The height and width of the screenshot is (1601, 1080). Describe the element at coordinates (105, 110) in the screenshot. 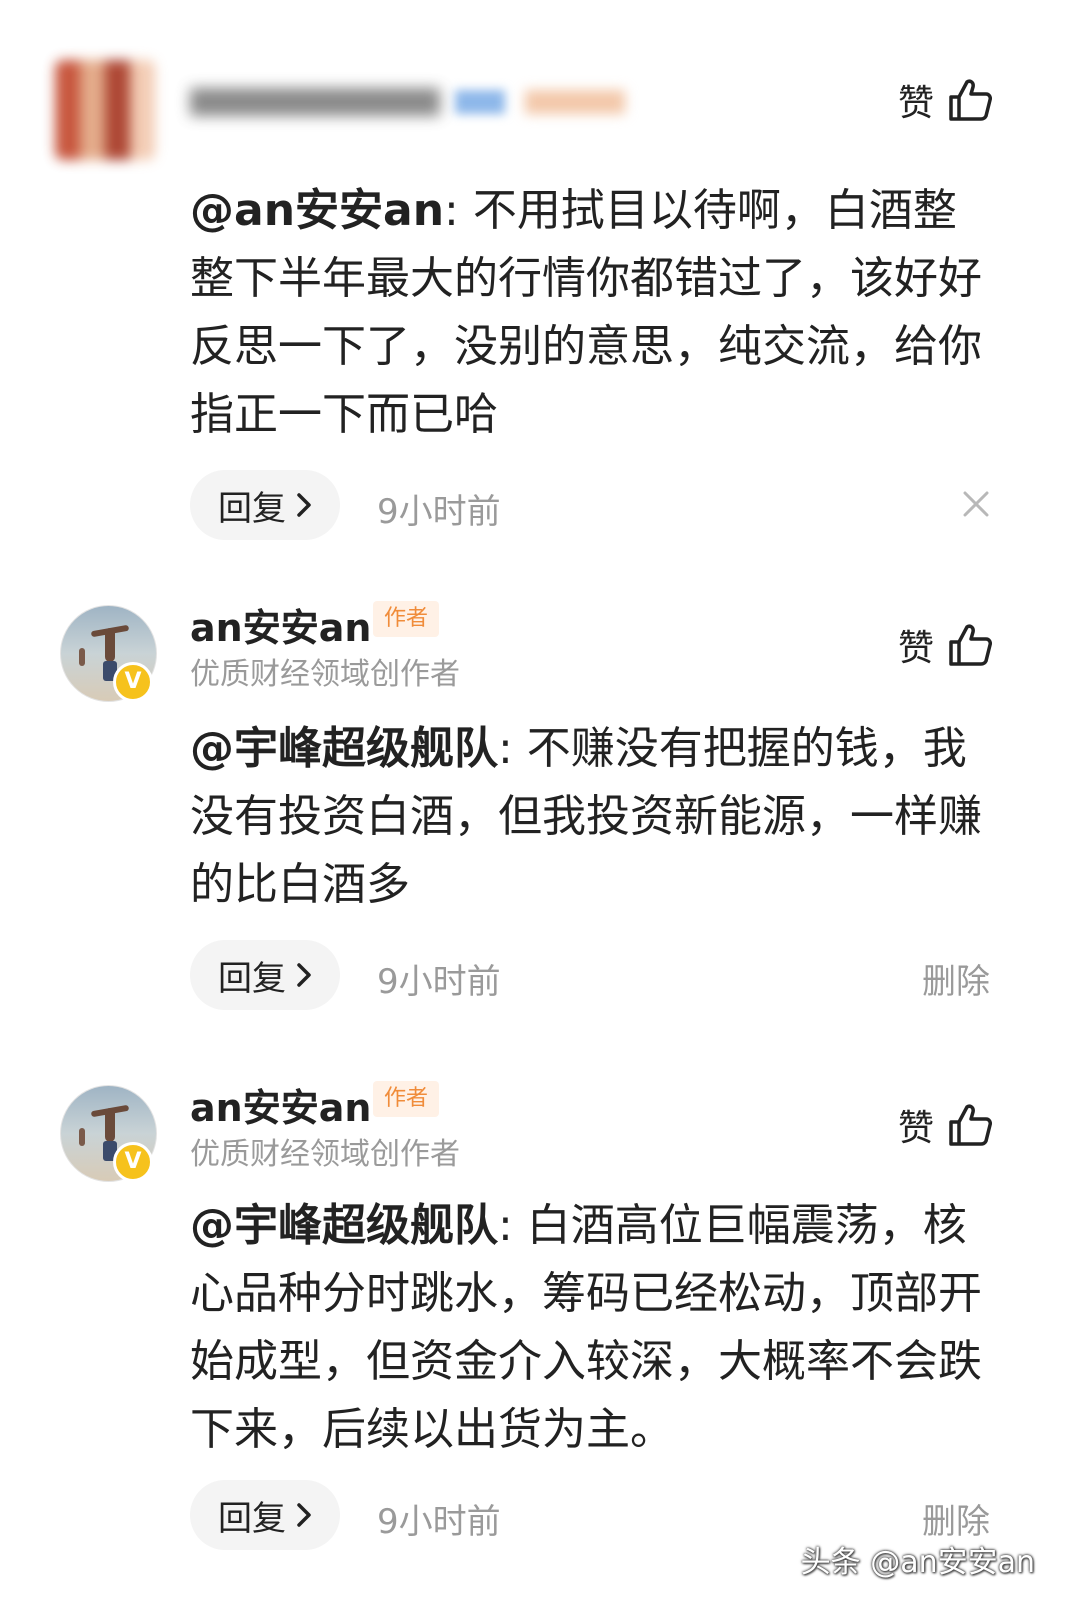

I see `avatar` at that location.